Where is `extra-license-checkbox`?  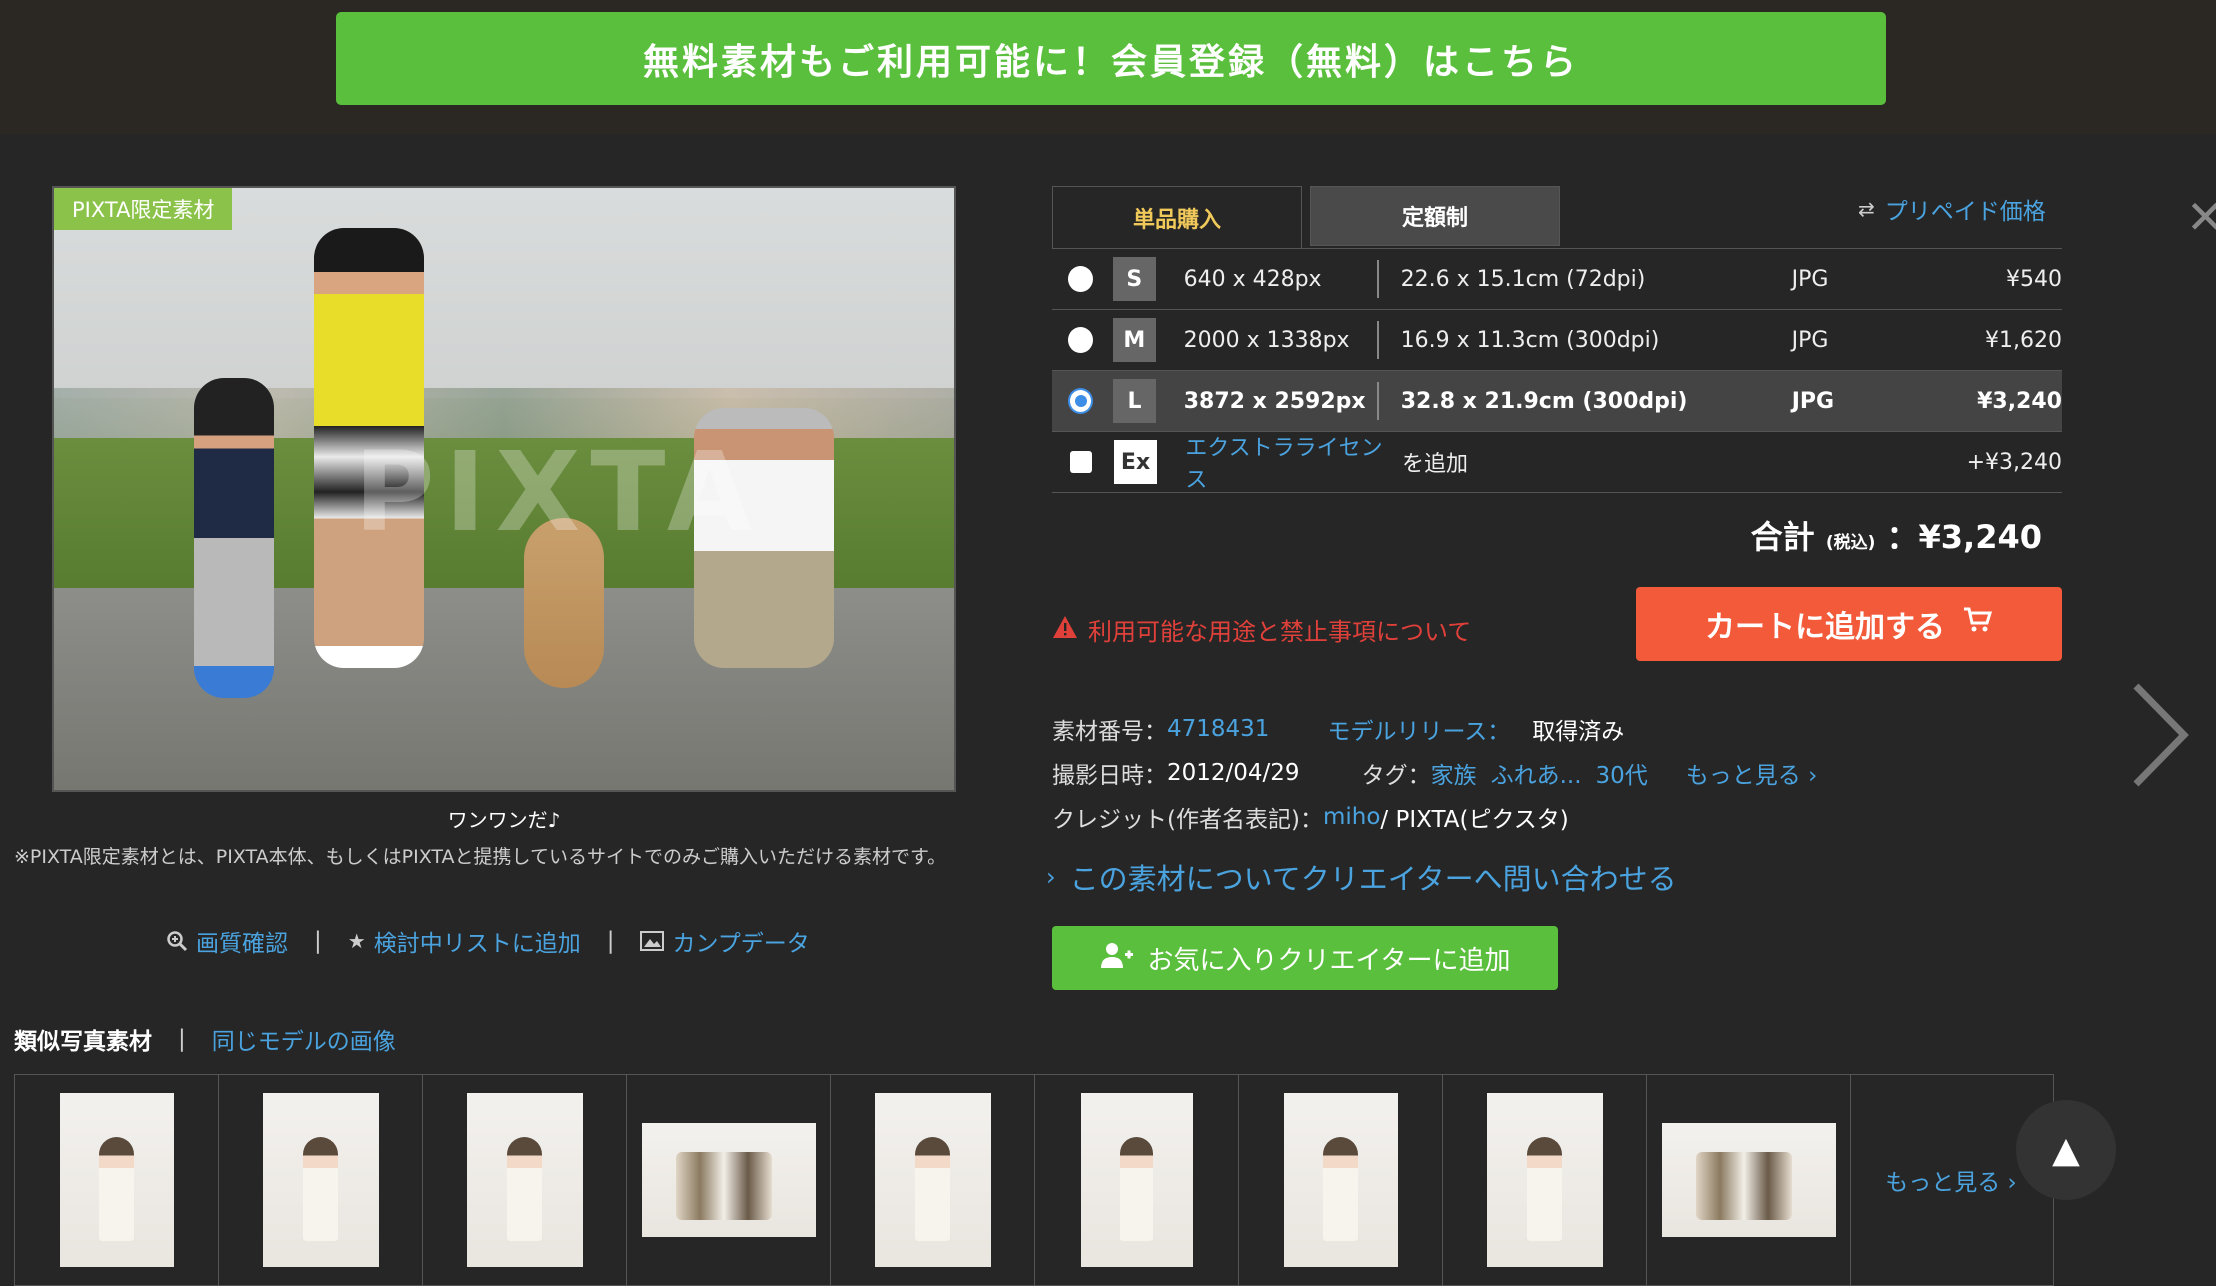 extra-license-checkbox is located at coordinates (1081, 462).